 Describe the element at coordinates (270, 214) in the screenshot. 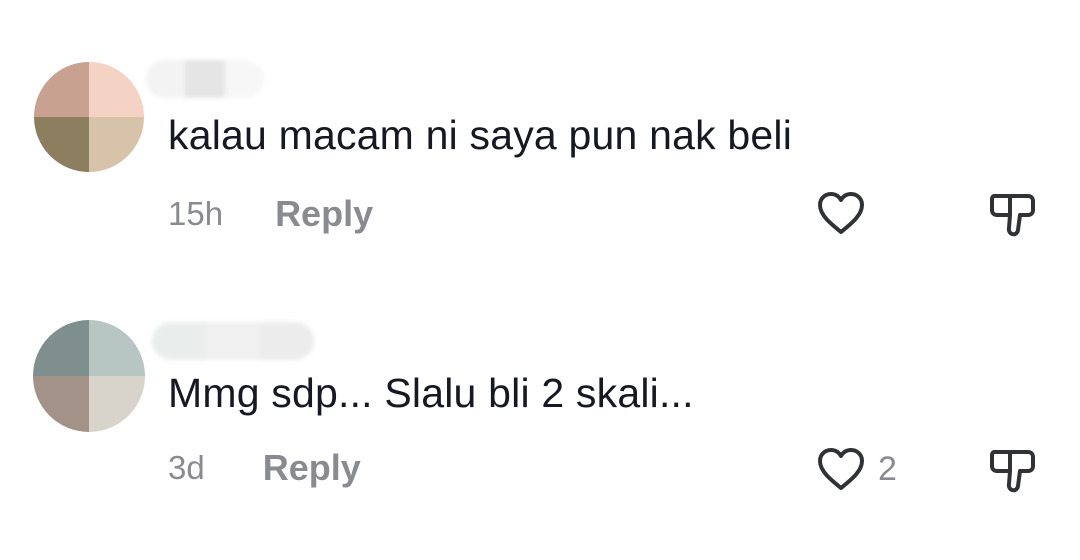

I see `comment-meta: 15h Reply` at that location.